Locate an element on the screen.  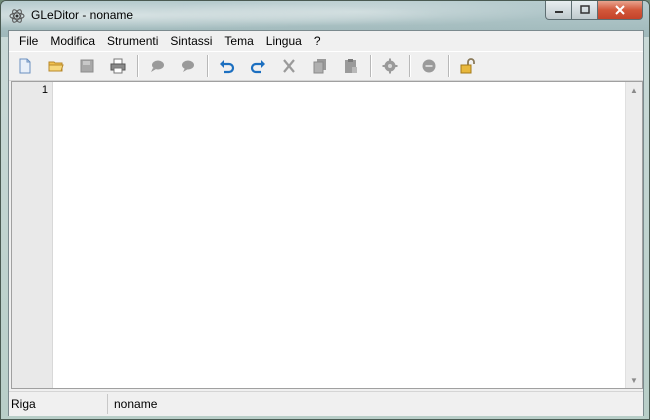
stop-button is located at coordinates (429, 66).